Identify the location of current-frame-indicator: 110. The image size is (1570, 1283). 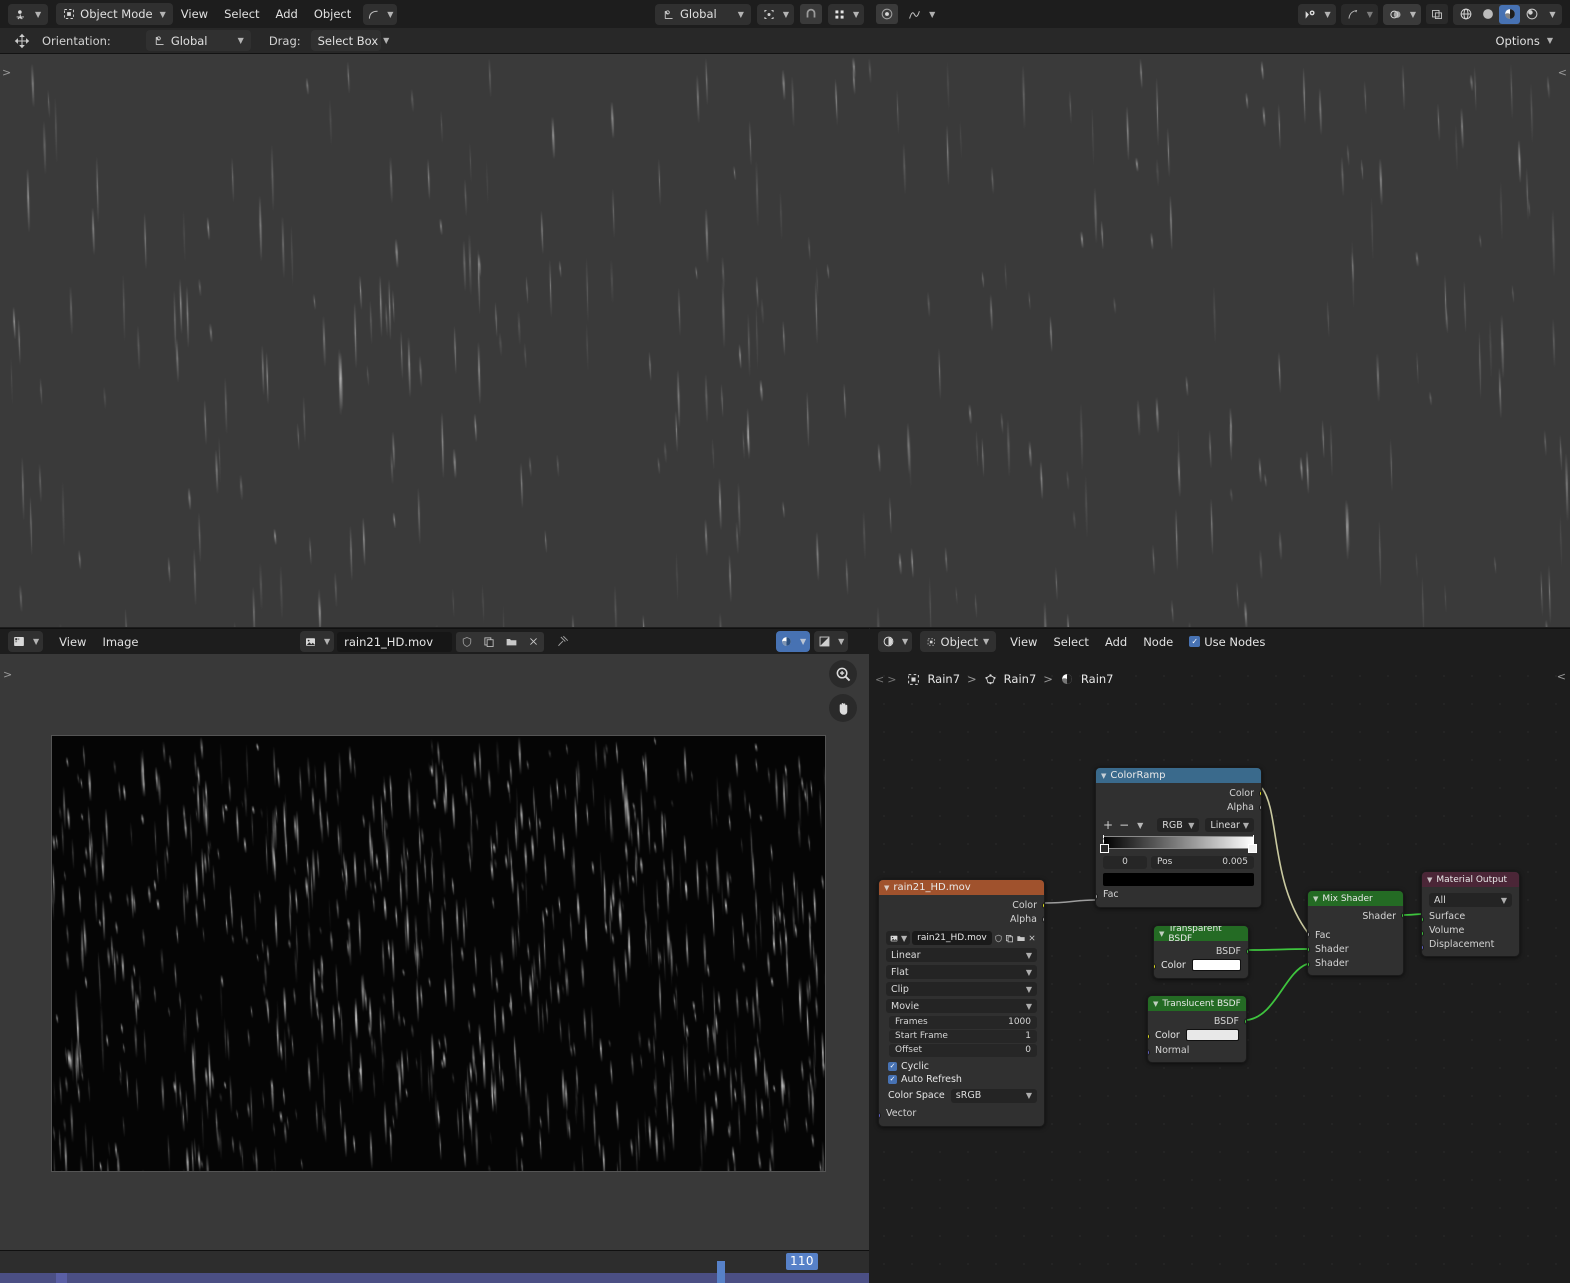
(802, 1261).